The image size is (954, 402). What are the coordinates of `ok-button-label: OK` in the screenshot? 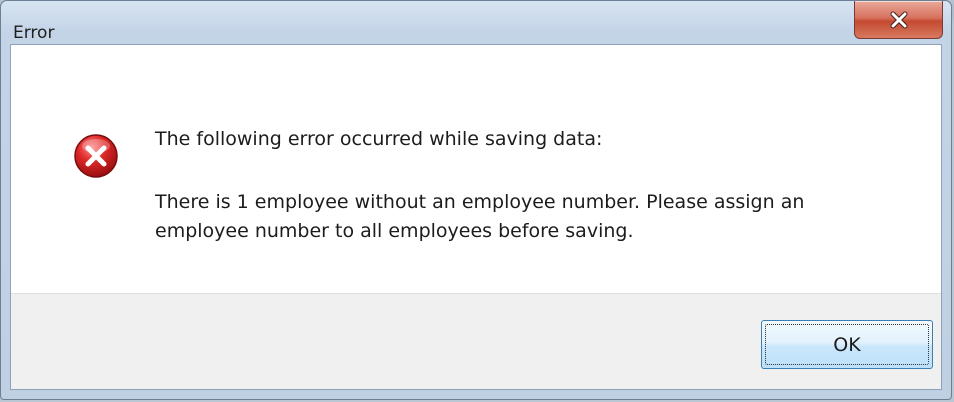 It's located at (847, 344).